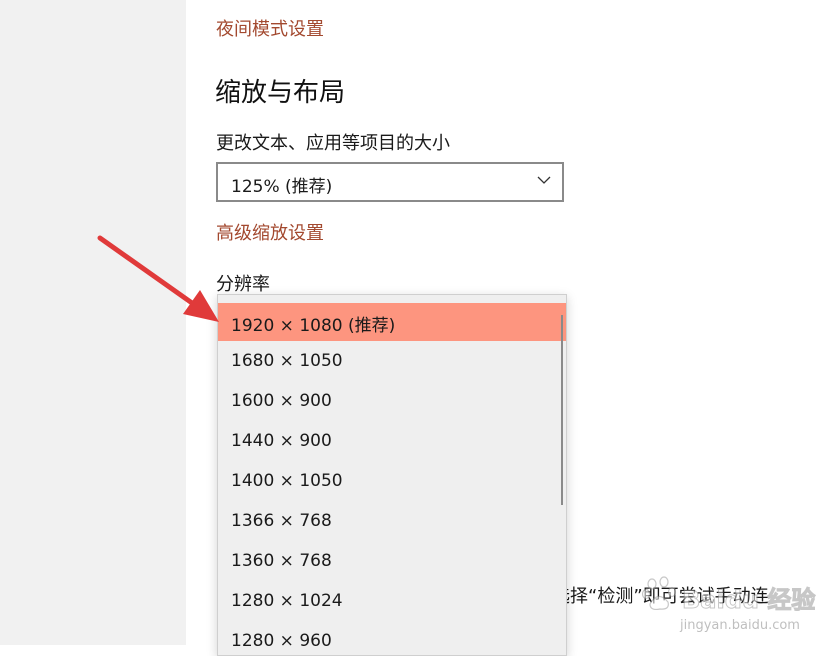  I want to click on scale-label: 更改文本、应用等项目的大小, so click(333, 143).